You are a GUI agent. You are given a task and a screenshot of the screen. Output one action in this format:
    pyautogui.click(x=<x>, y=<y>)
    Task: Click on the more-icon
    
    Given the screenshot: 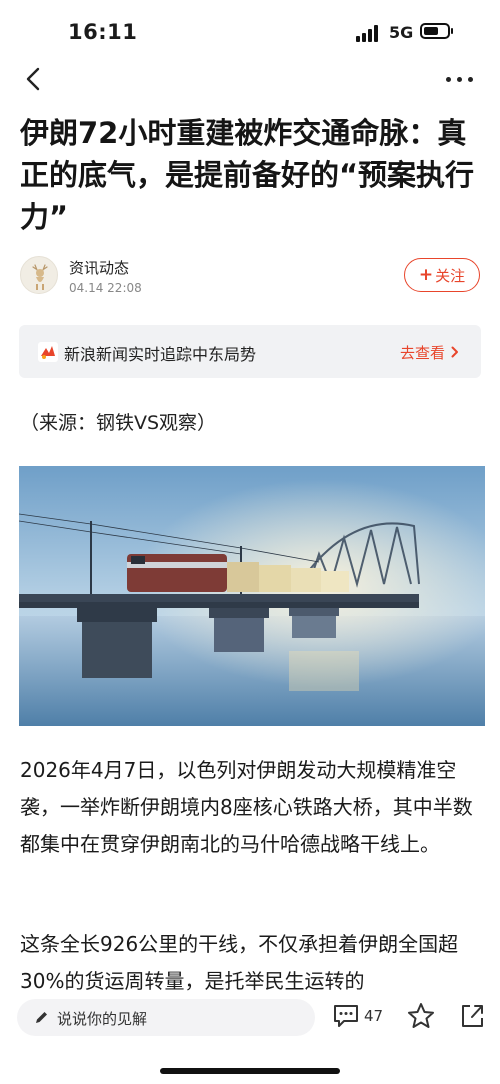 What is the action you would take?
    pyautogui.click(x=448, y=79)
    